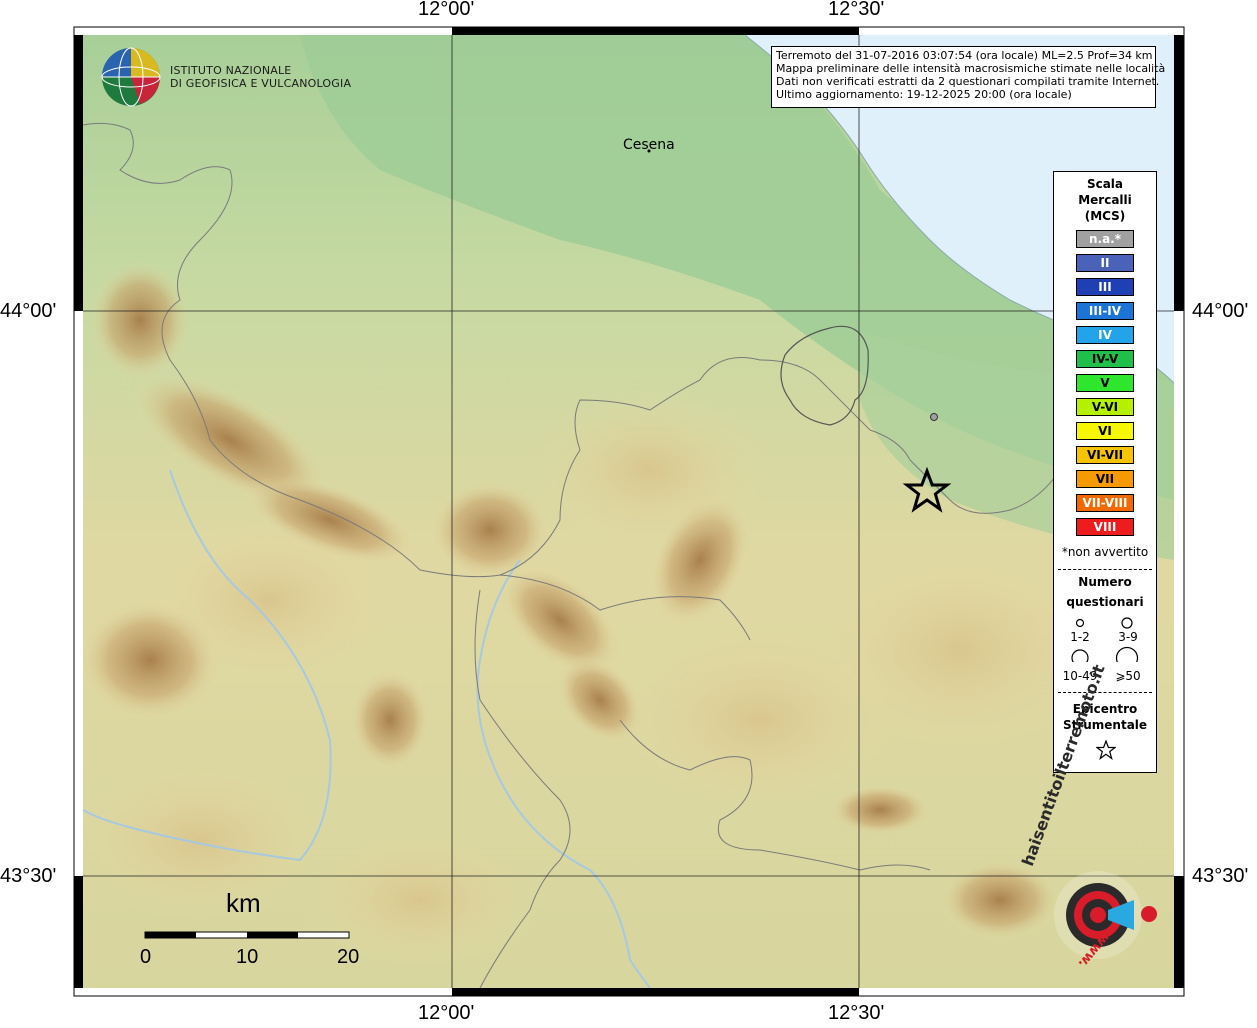 This screenshot has width=1257, height=1028. Describe the element at coordinates (856, 10) in the screenshot. I see `lon-label-top-1230: 12°30'` at that location.